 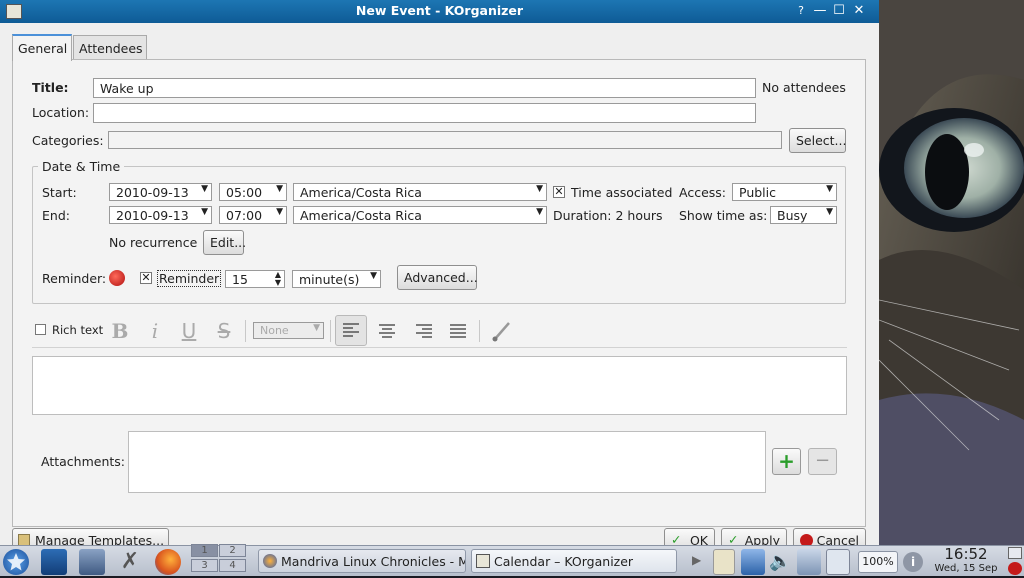 What do you see at coordinates (329, 279) in the screenshot?
I see `reminder-unit-value: minute(s)` at bounding box center [329, 279].